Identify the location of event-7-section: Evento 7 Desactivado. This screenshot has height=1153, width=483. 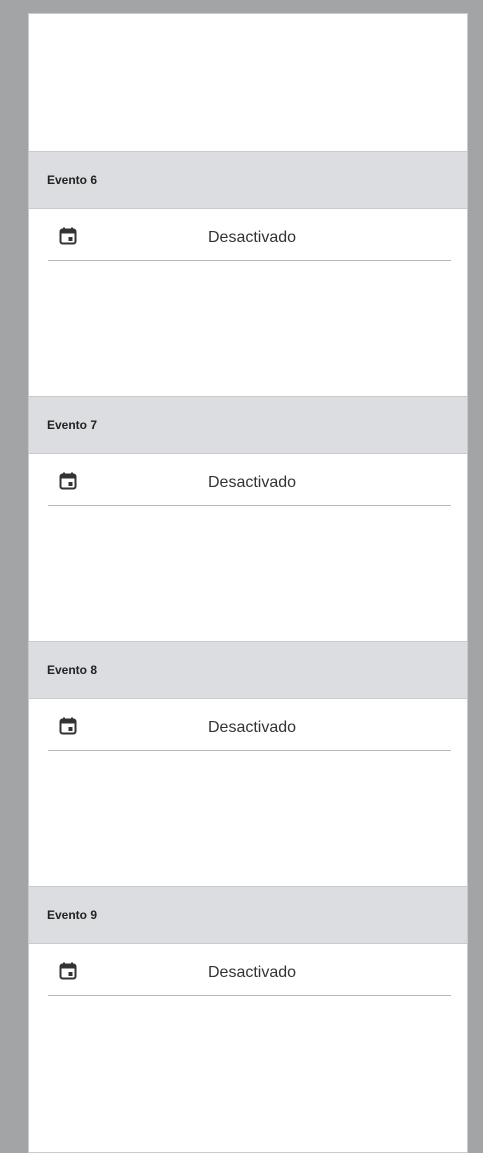
(248, 451).